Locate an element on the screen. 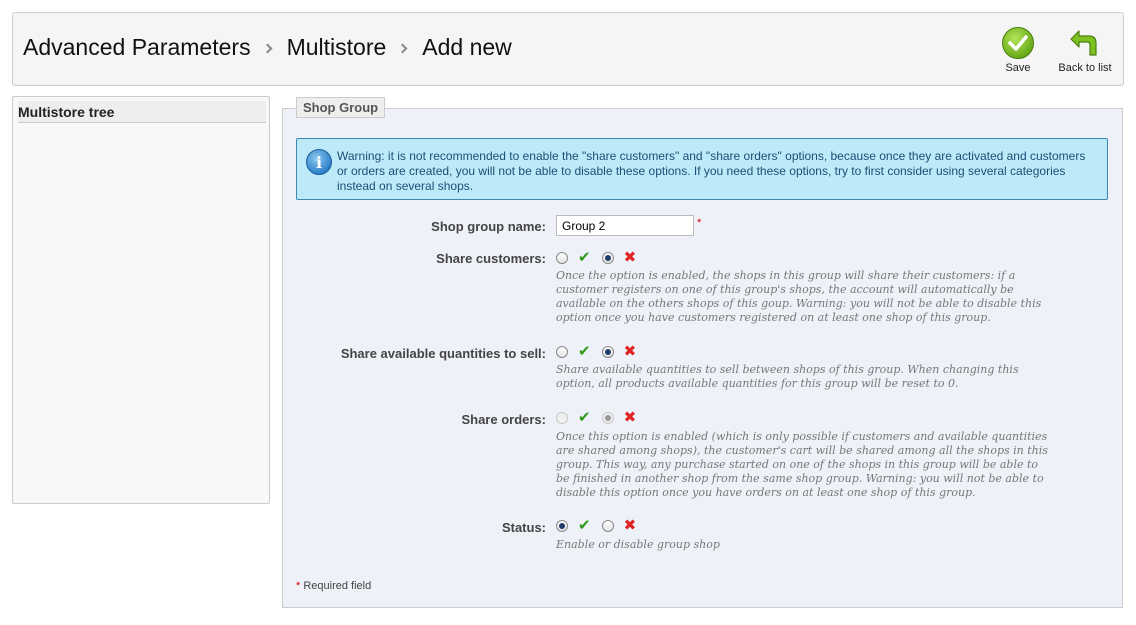  breadcrumb: Advanced Parameters Multistore Add new is located at coordinates (267, 47).